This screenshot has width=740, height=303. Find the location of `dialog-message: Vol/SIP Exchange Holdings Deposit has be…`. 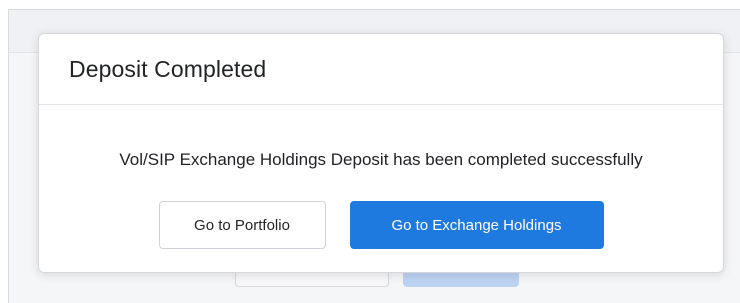

dialog-message: Vol/SIP Exchange Holdings Deposit has be… is located at coordinates (381, 159).